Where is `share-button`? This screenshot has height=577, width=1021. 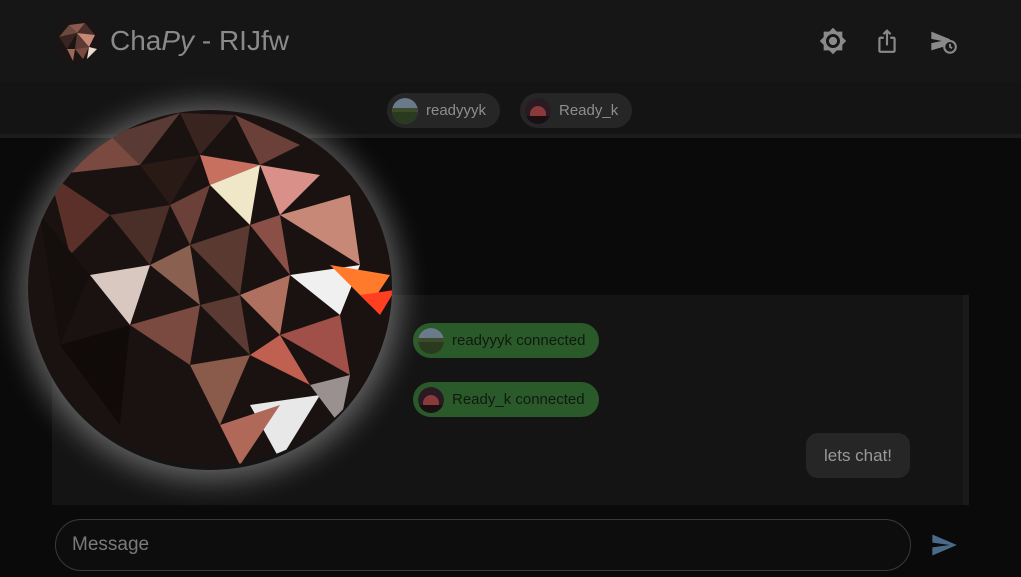
share-button is located at coordinates (887, 41).